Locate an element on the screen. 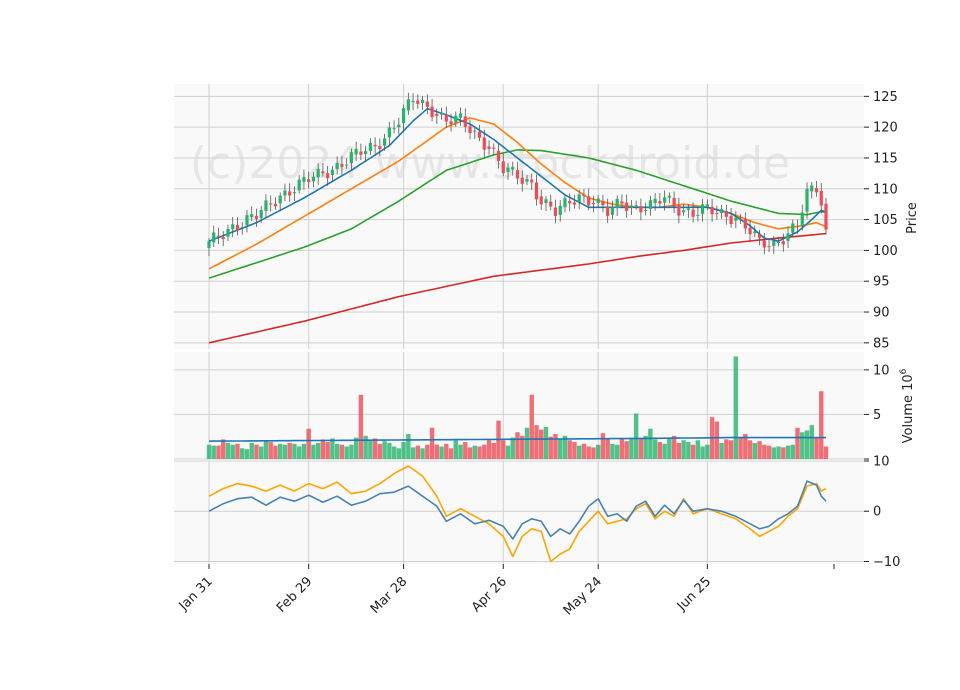 The width and height of the screenshot is (960, 690). x-axis-tick-label: Jun 25 is located at coordinates (694, 594).